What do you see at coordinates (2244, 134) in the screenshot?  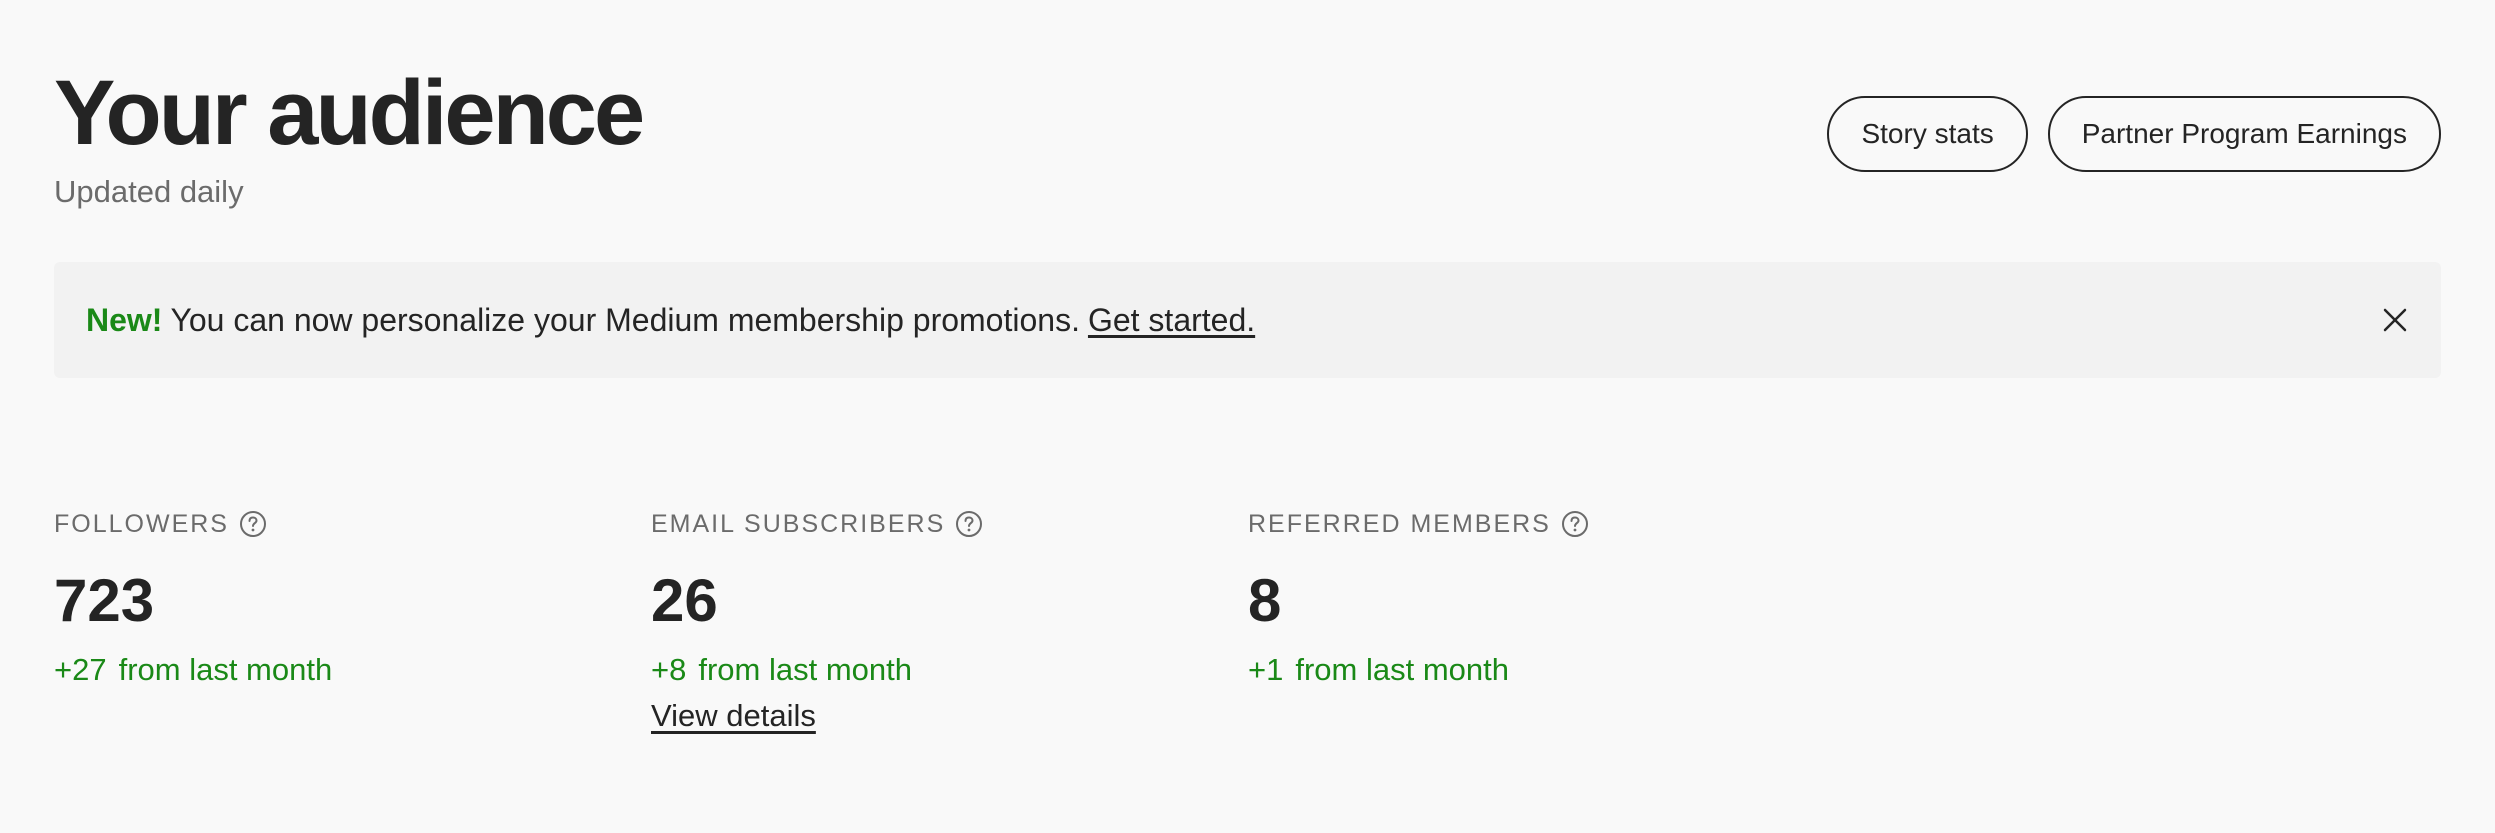 I see `partner-program-earnings-button: Partner Program Earnings` at bounding box center [2244, 134].